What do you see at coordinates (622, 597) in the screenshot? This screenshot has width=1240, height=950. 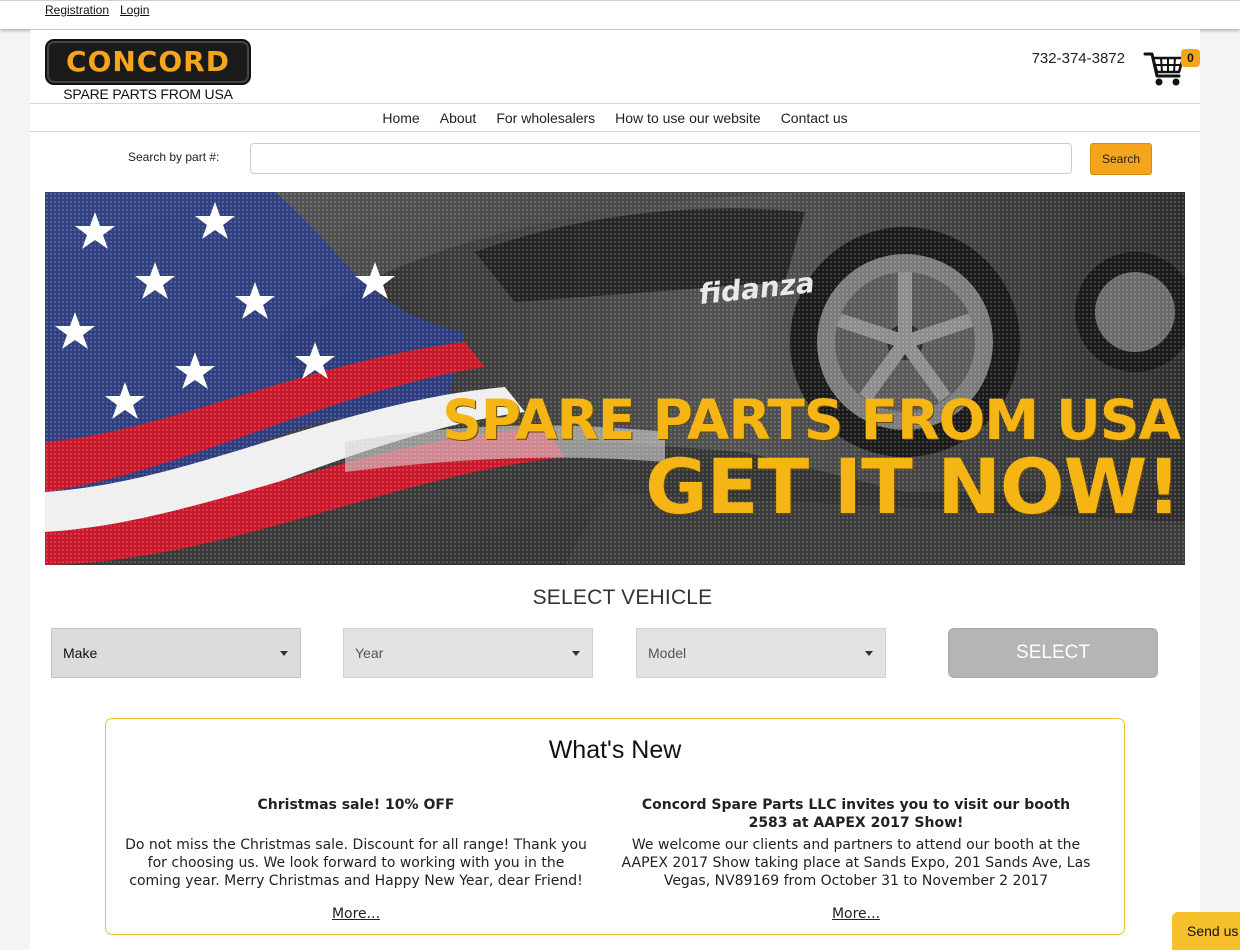 I see `select-vehicle-title: SELECT VEHICLE` at bounding box center [622, 597].